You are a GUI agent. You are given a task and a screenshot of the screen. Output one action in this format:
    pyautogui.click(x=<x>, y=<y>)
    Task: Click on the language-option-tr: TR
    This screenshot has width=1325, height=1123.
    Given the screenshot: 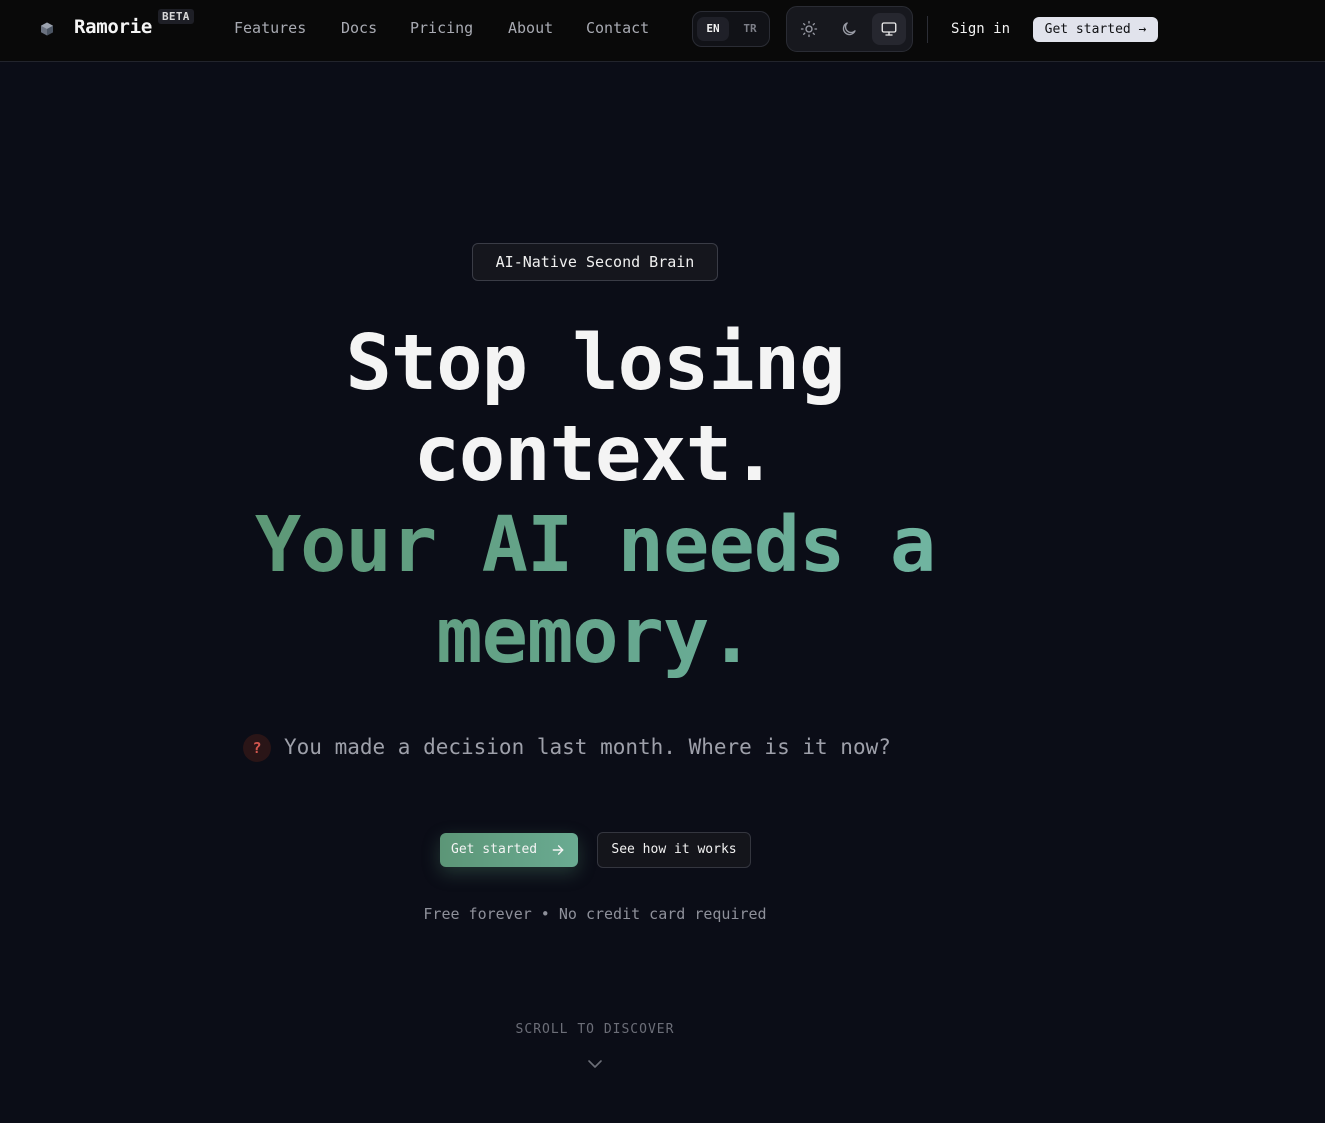 What is the action you would take?
    pyautogui.click(x=750, y=29)
    